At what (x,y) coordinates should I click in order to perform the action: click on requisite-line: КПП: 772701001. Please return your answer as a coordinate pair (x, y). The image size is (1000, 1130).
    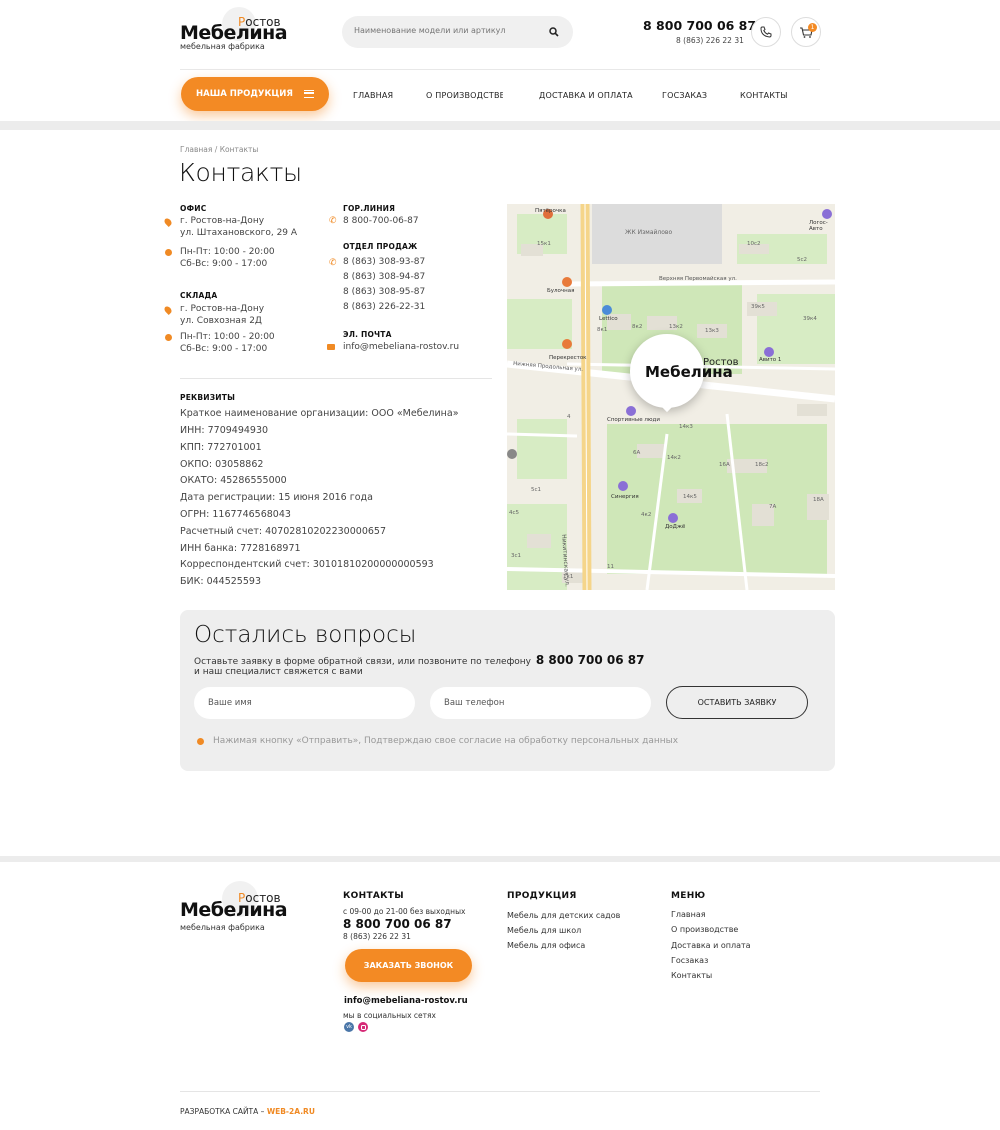
    Looking at the image, I should click on (221, 447).